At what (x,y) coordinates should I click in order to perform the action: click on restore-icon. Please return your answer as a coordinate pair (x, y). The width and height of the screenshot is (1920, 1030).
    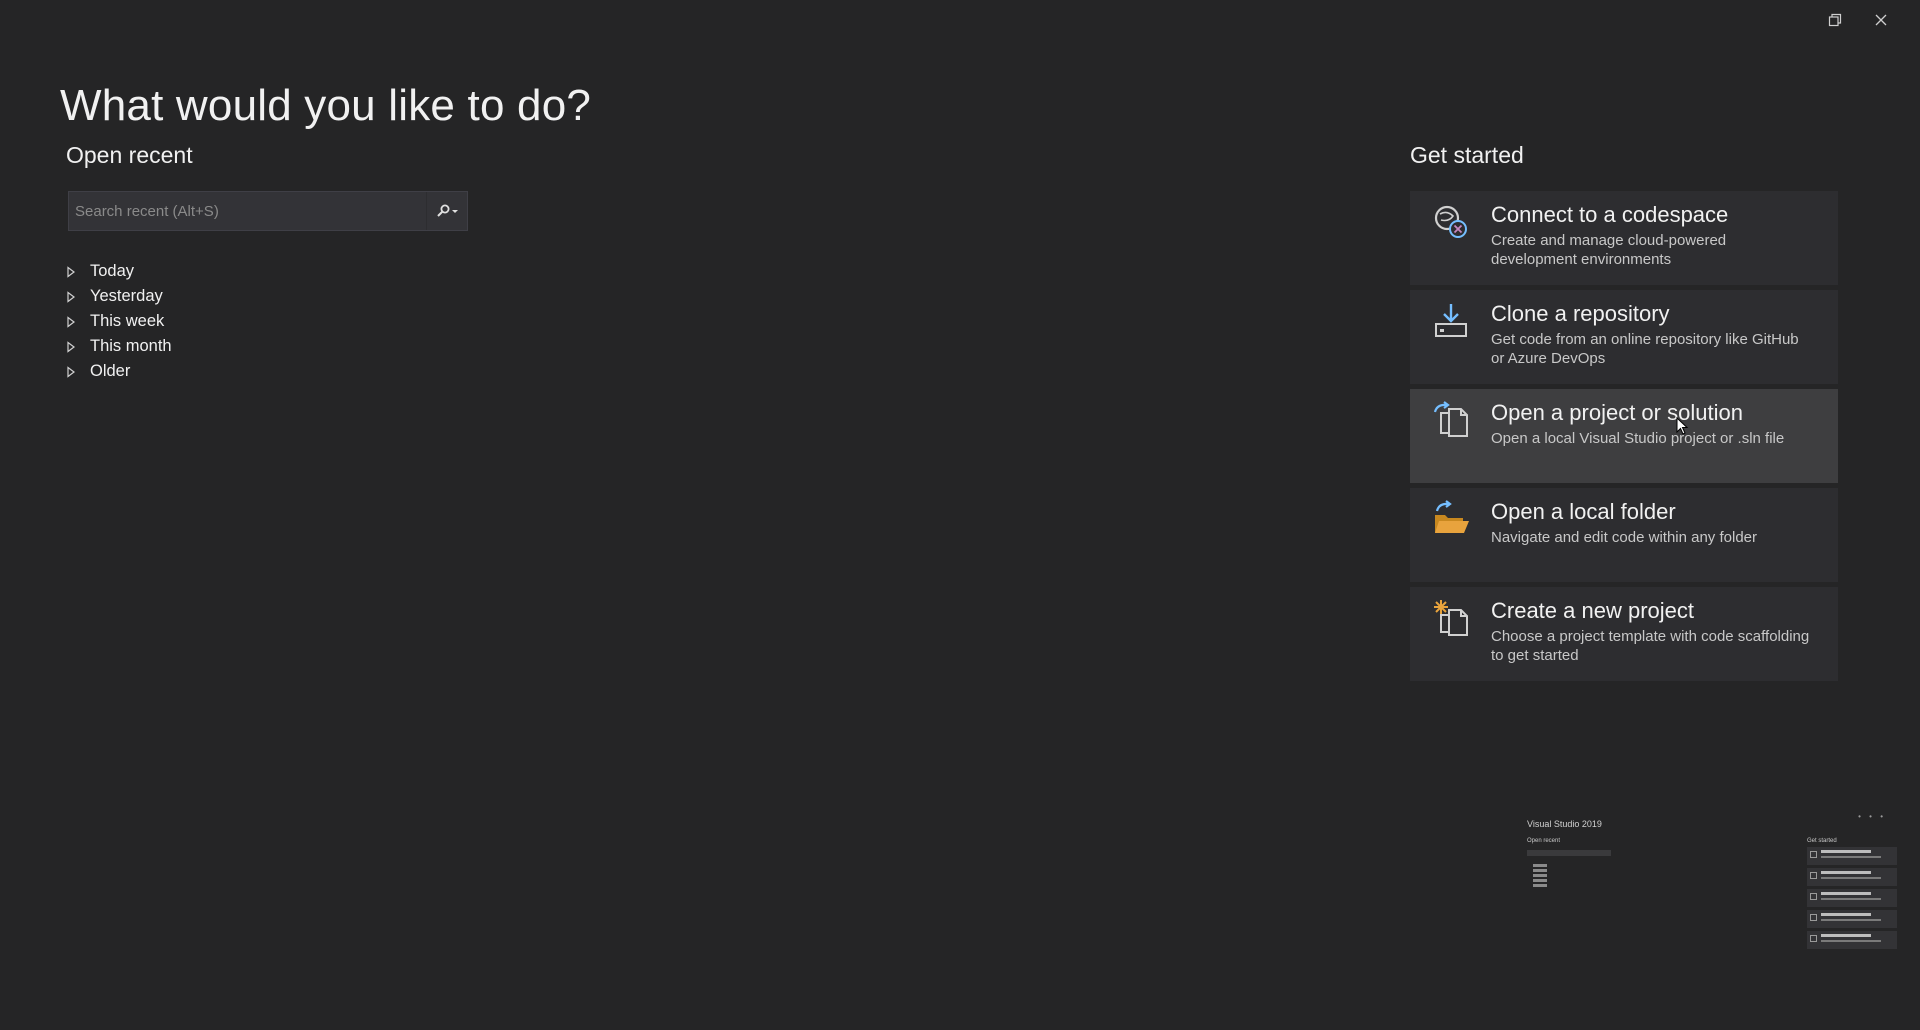
    Looking at the image, I should click on (1835, 20).